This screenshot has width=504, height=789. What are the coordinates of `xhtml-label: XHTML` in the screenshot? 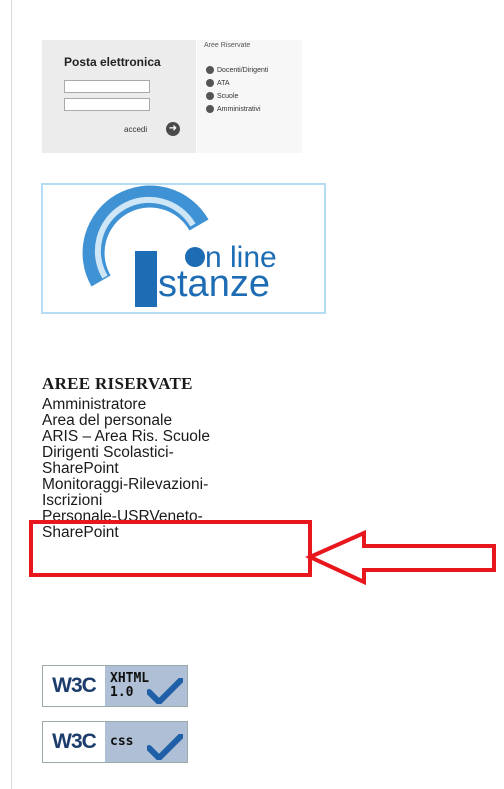 It's located at (130, 678).